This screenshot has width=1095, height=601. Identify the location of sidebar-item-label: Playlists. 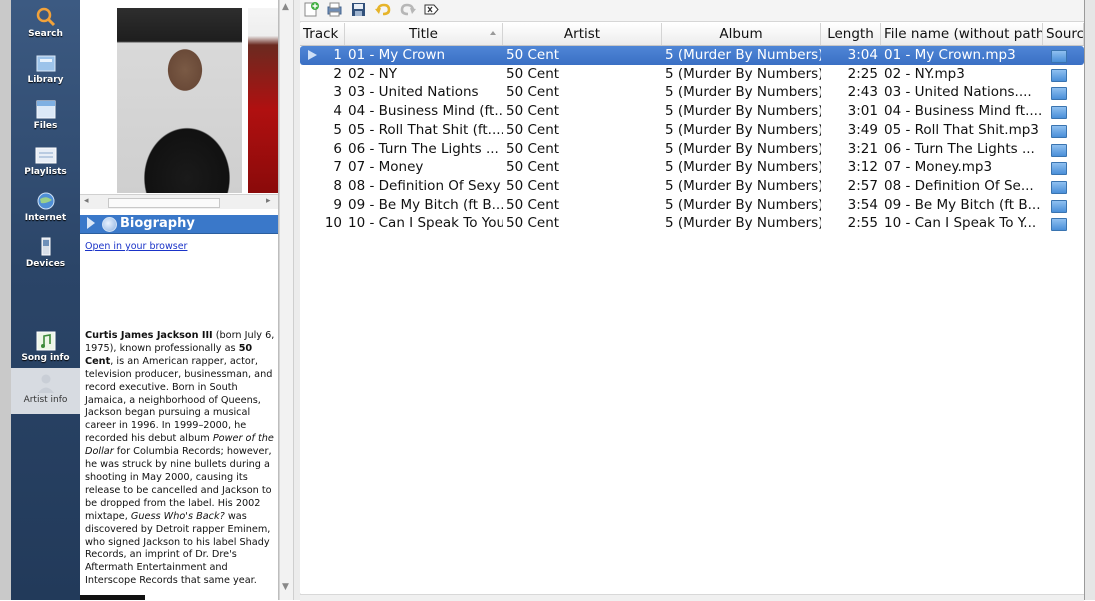
(45, 172).